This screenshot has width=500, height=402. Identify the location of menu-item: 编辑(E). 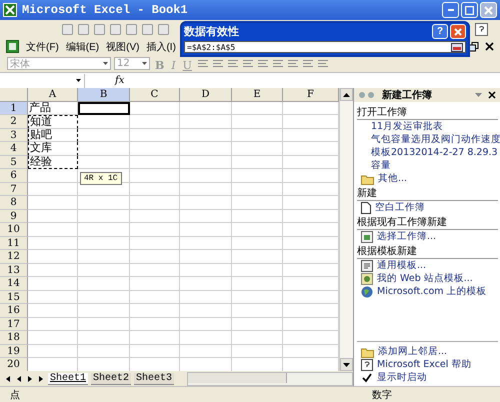
(83, 47).